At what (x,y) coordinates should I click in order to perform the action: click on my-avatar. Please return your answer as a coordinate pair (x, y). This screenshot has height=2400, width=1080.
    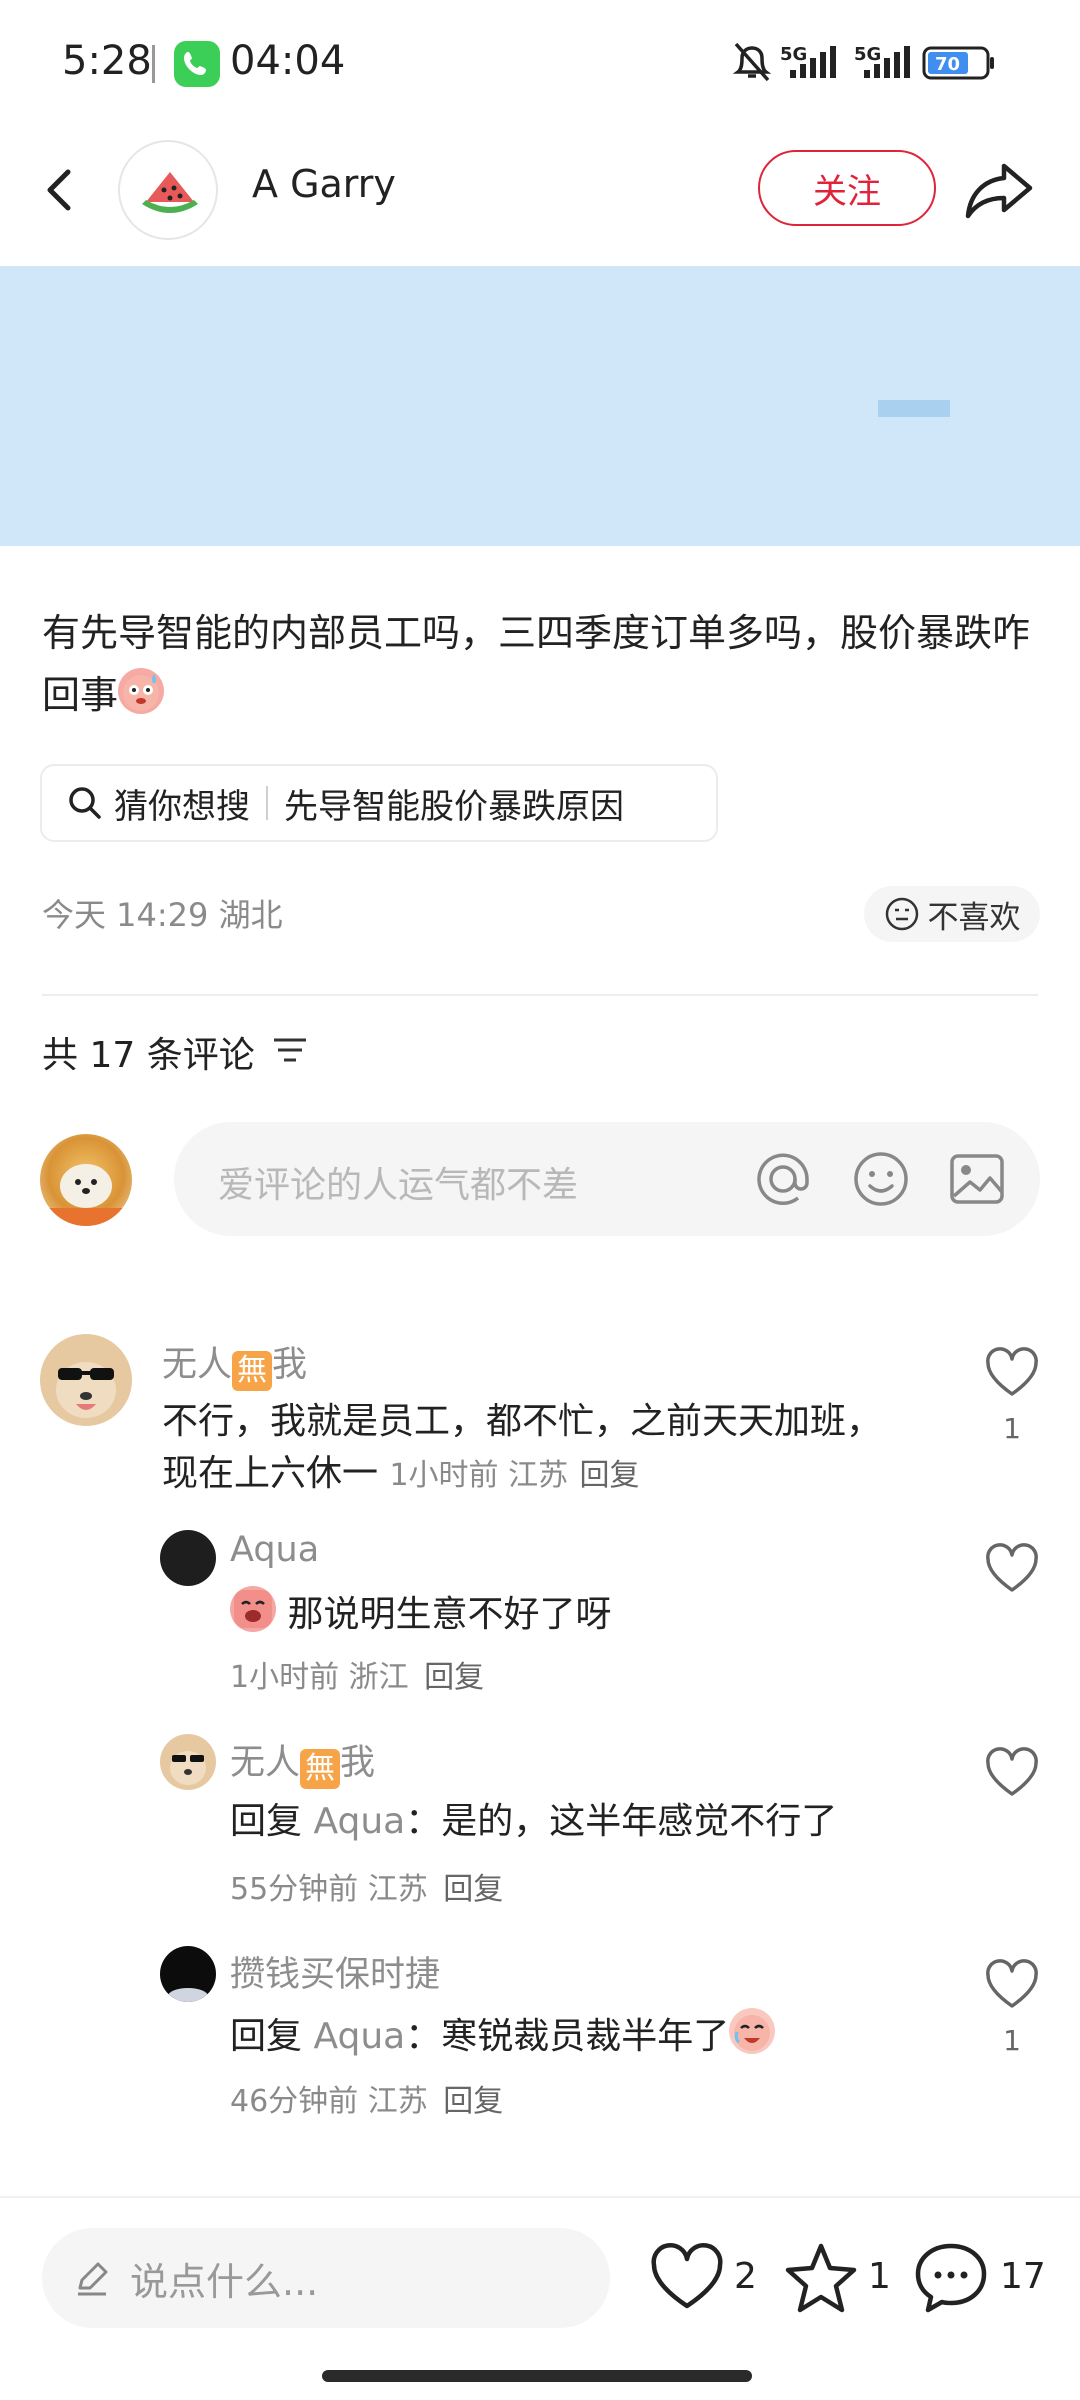
    Looking at the image, I should click on (86, 1180).